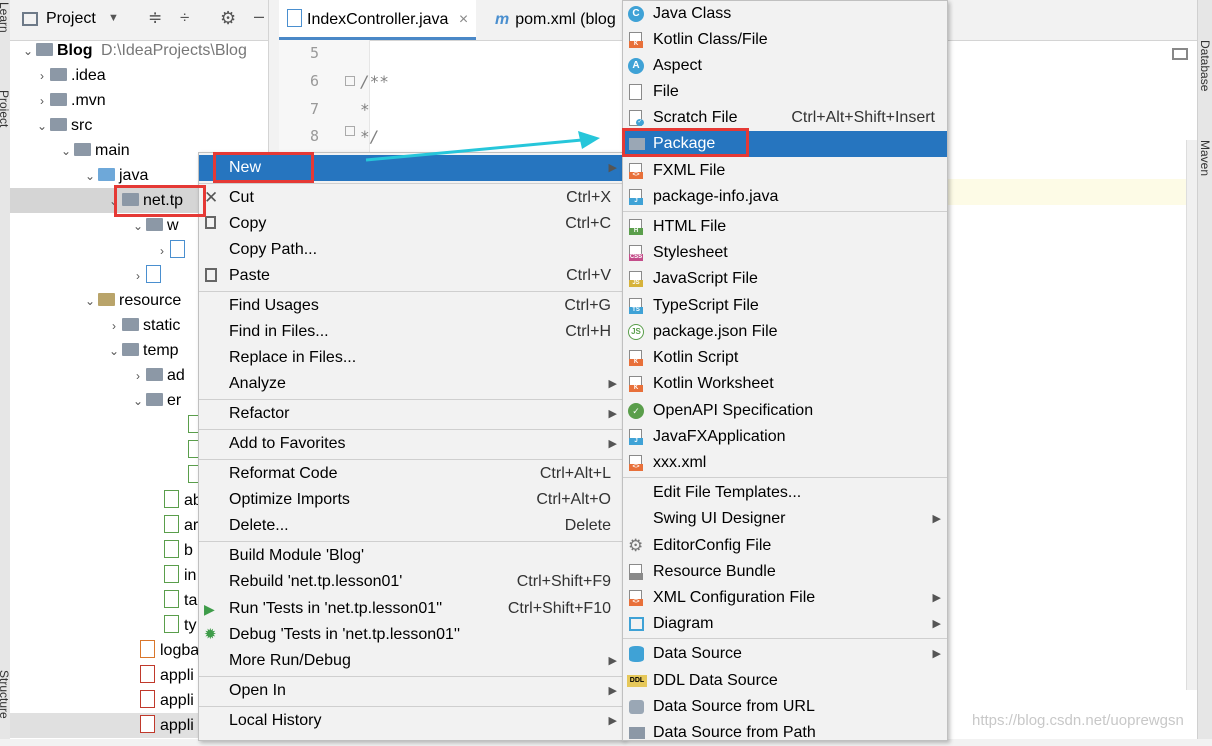 The width and height of the screenshot is (1212, 746). Describe the element at coordinates (71, 19) in the screenshot. I see `project-panel-title: Project` at that location.